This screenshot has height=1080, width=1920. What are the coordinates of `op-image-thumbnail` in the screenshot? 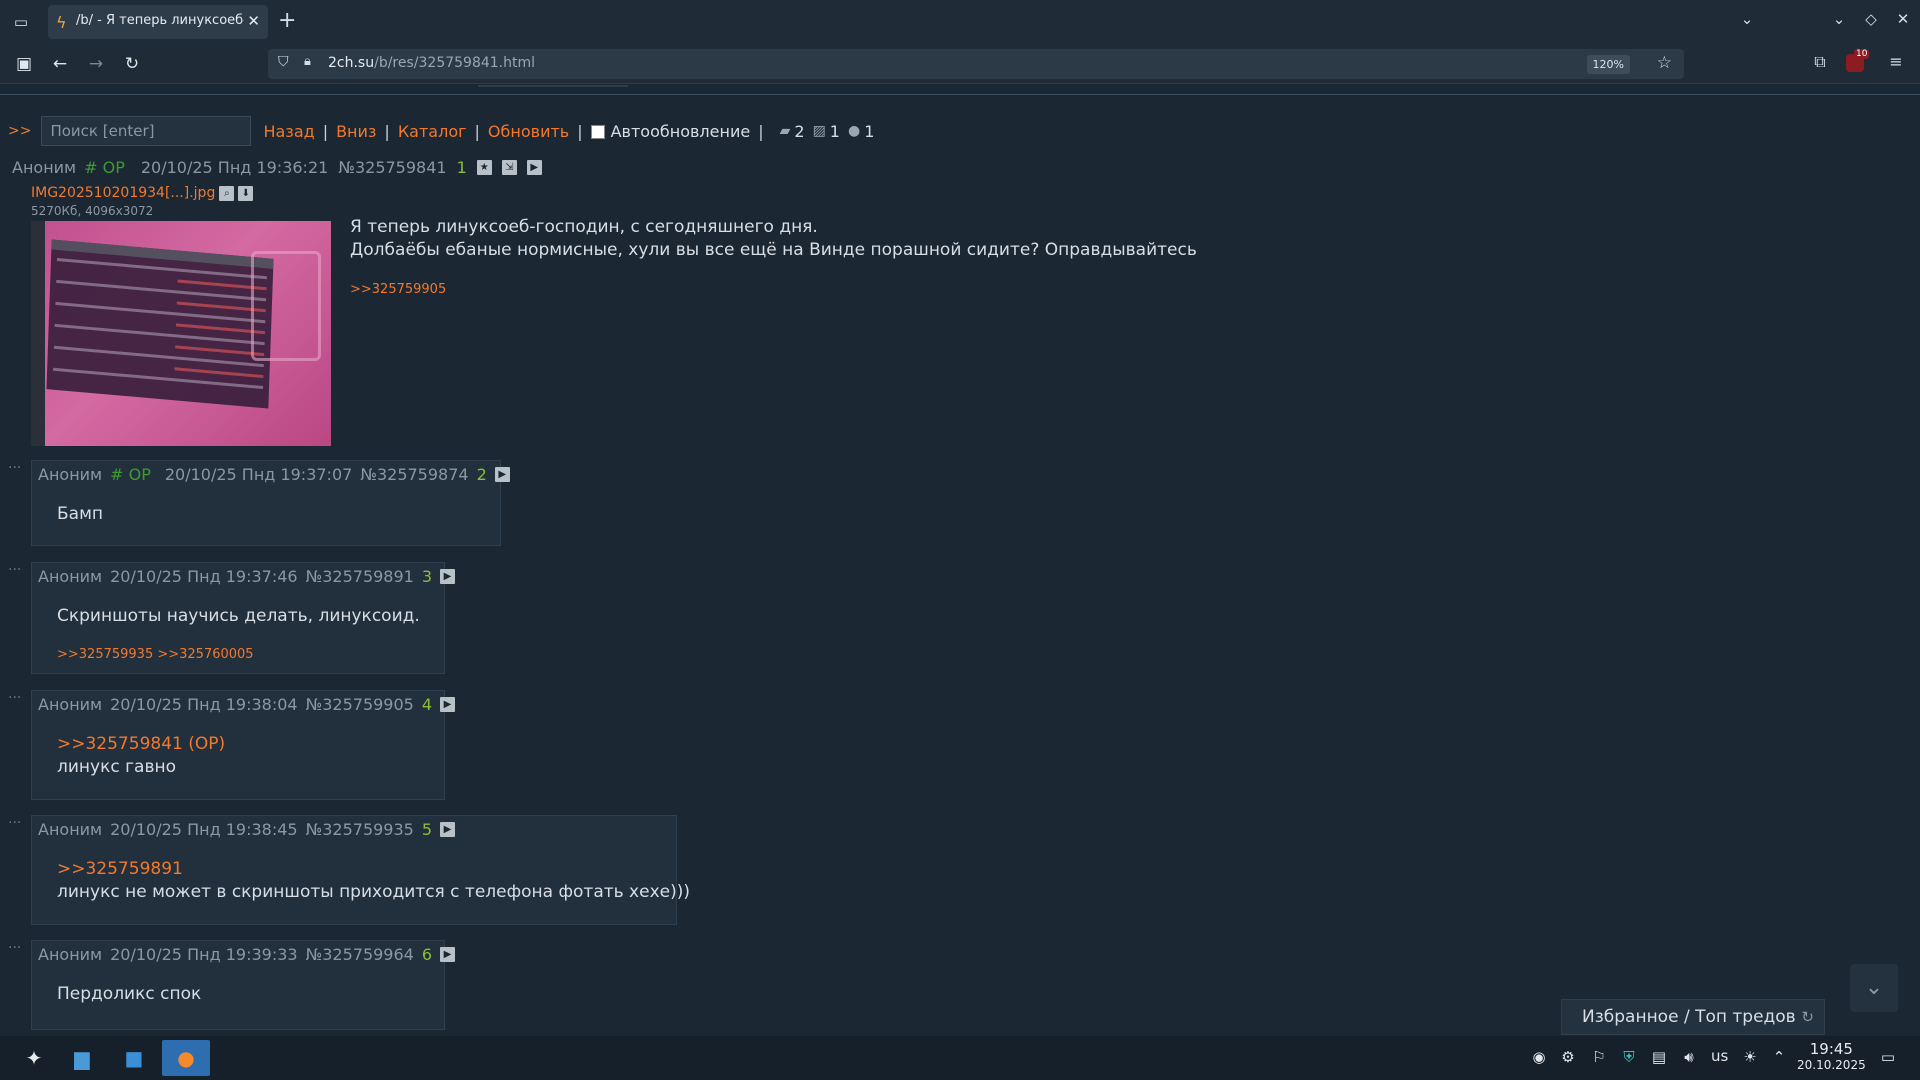 It's located at (181, 333).